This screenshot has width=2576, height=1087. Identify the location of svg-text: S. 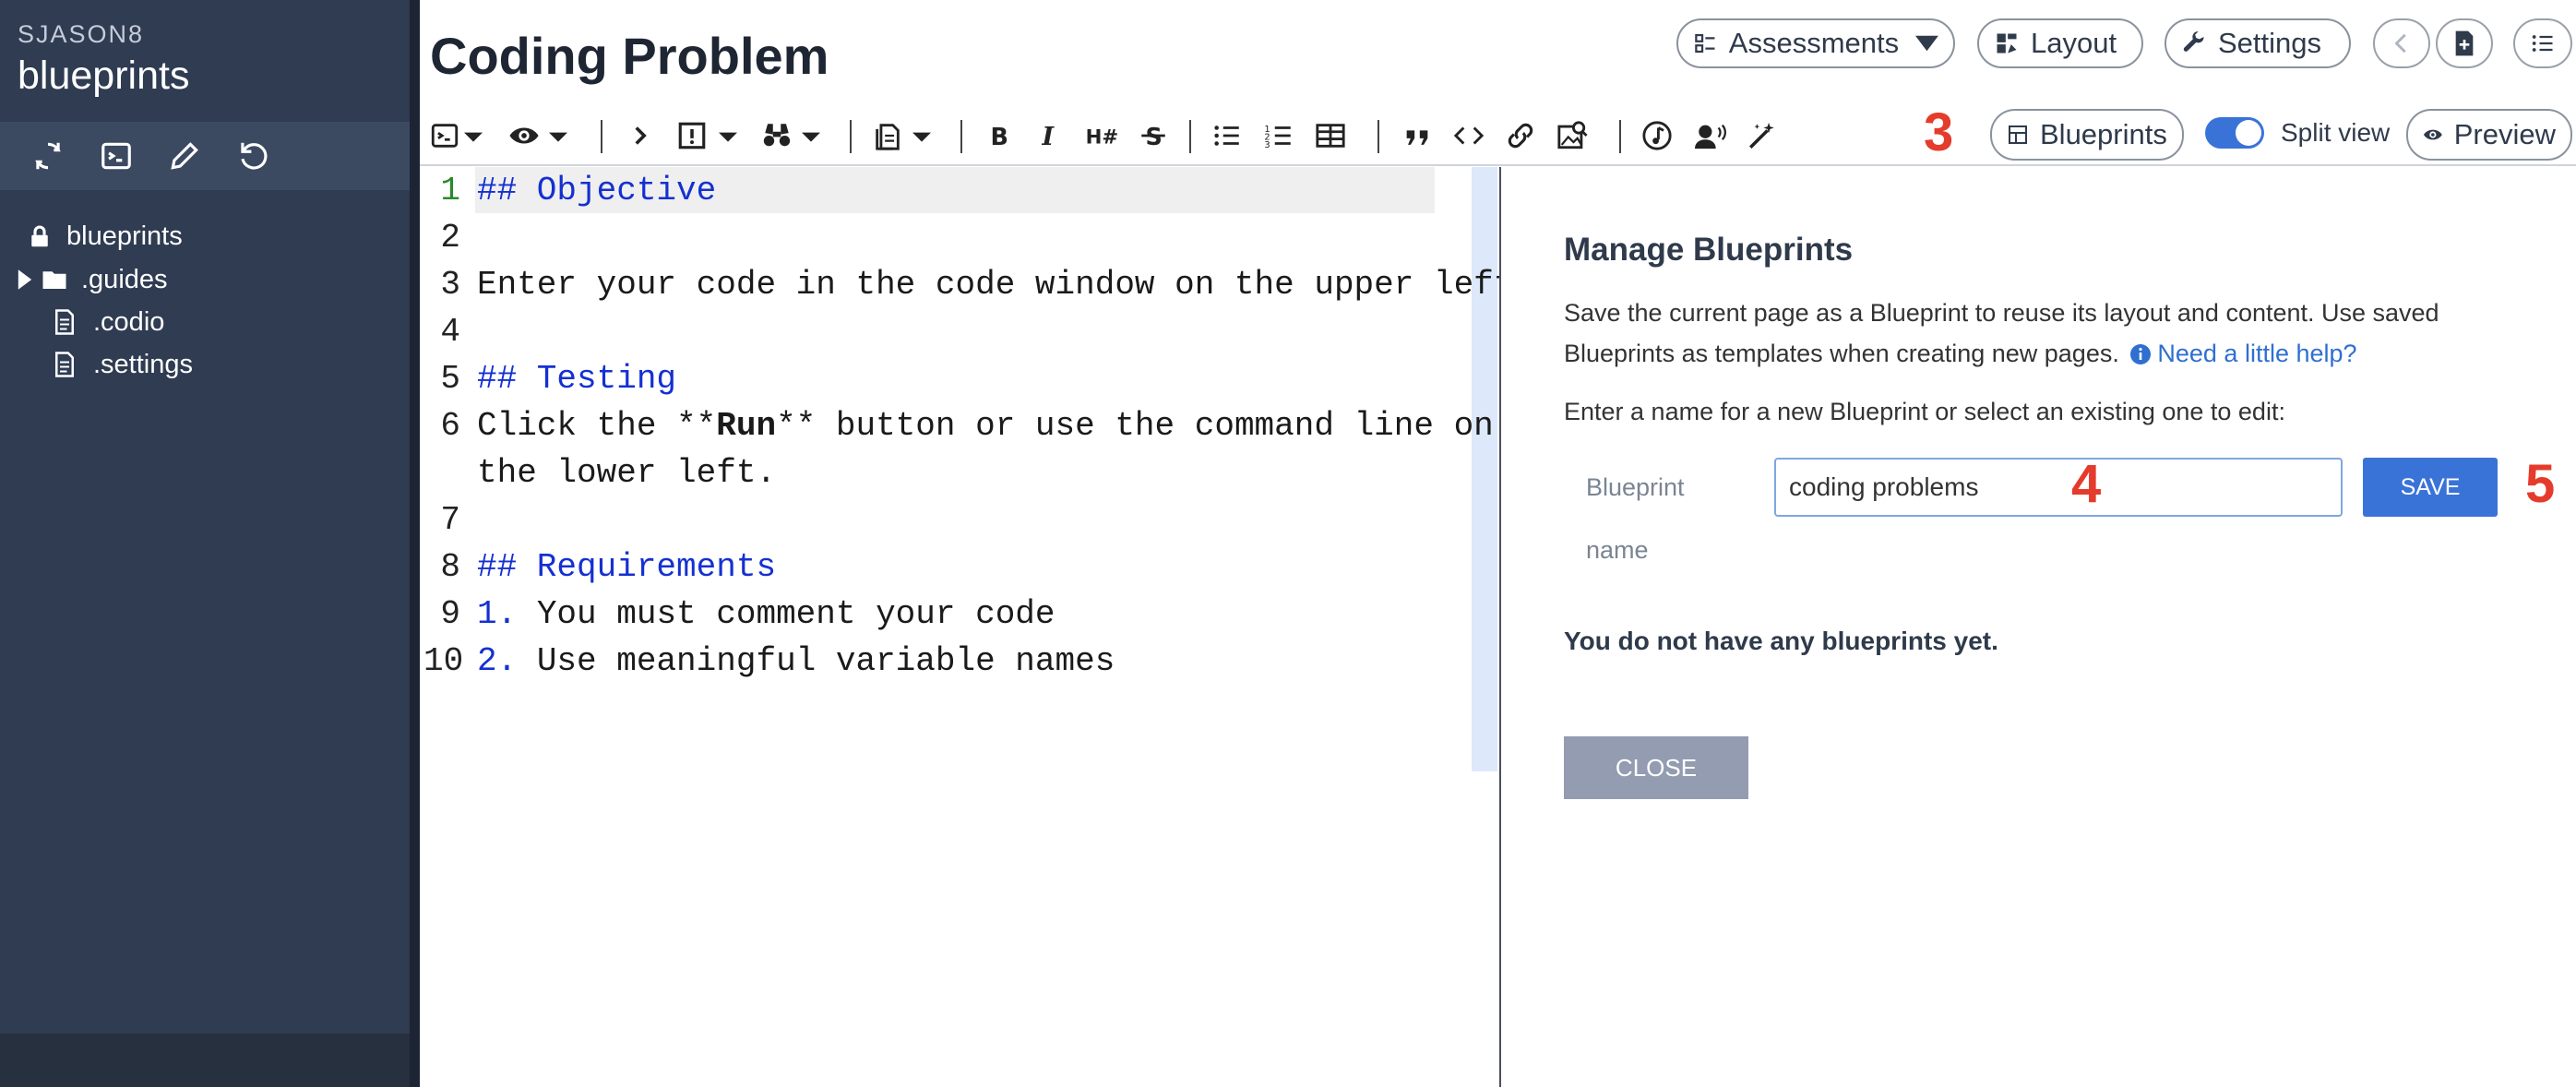
(1155, 137).